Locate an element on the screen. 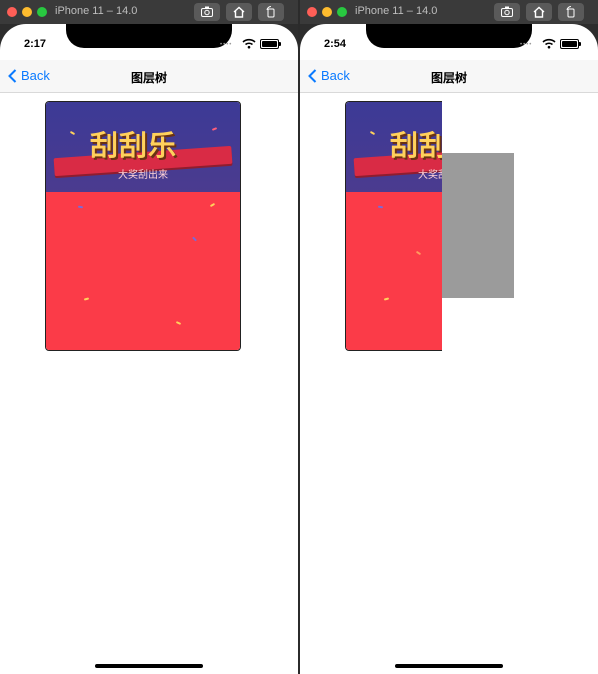 This screenshot has height=674, width=598. scratch-card-image: 刮刮乐 大奖刮出来 is located at coordinates (143, 226).